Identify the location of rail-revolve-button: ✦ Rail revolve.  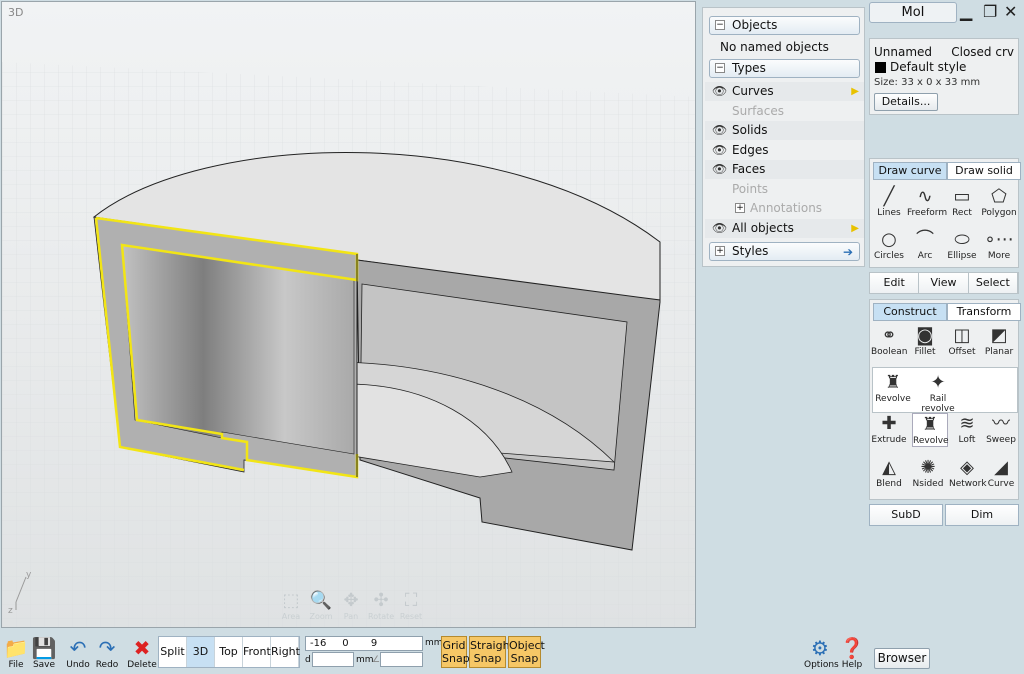
(938, 393).